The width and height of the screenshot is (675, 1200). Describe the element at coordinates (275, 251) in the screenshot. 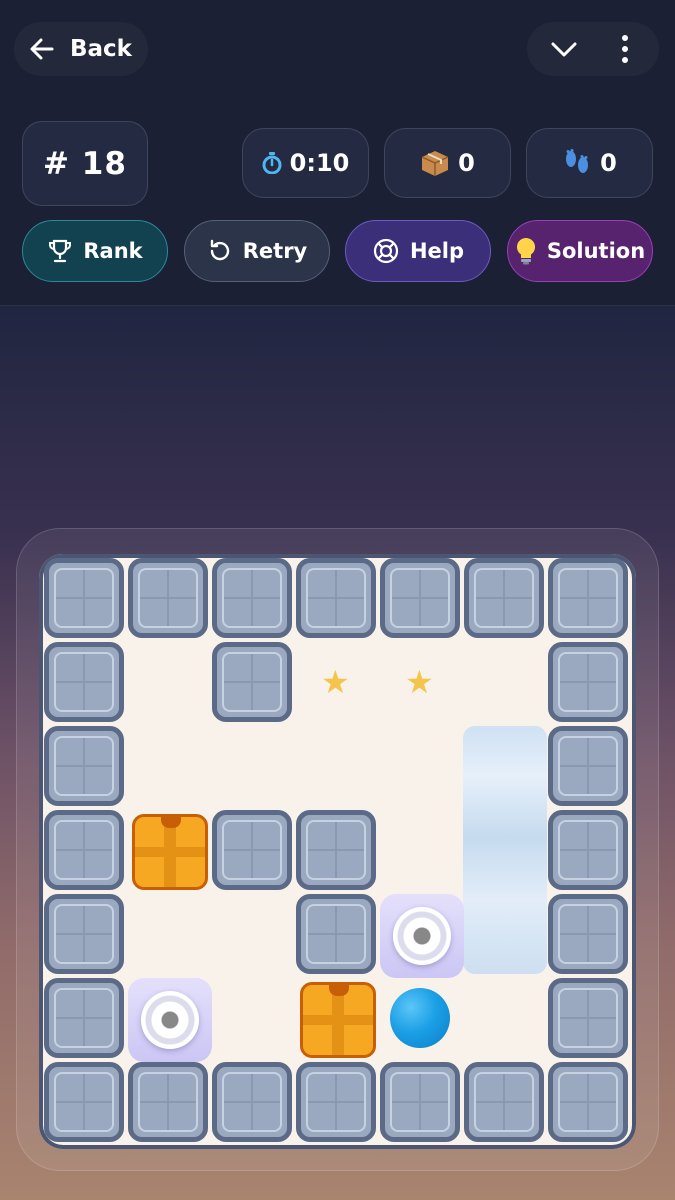

I see `retry-label: Retry` at that location.